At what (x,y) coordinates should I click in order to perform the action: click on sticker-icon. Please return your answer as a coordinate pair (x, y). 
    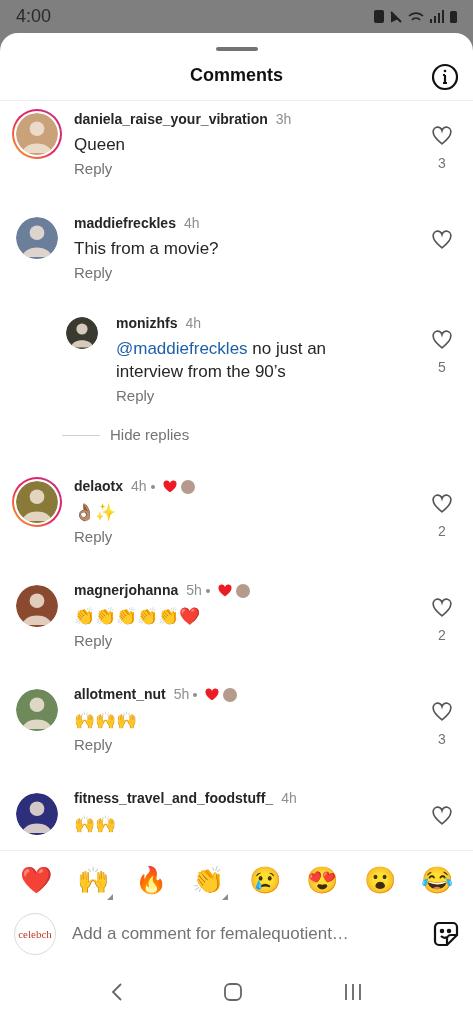
    Looking at the image, I should click on (446, 934).